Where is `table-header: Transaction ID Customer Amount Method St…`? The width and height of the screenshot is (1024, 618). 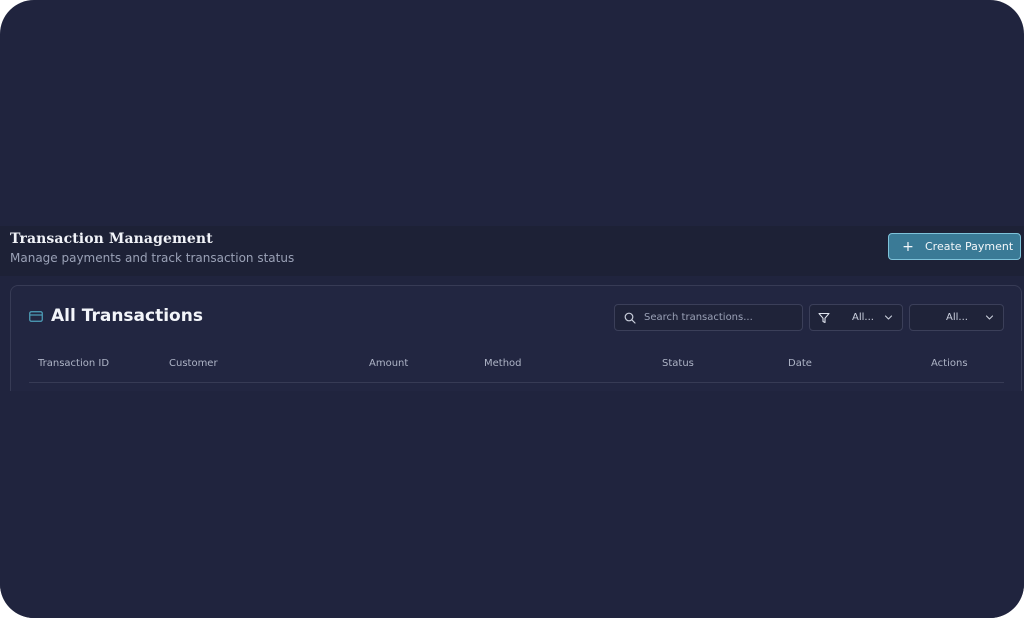
table-header: Transaction ID Customer Amount Method St… is located at coordinates (516, 365).